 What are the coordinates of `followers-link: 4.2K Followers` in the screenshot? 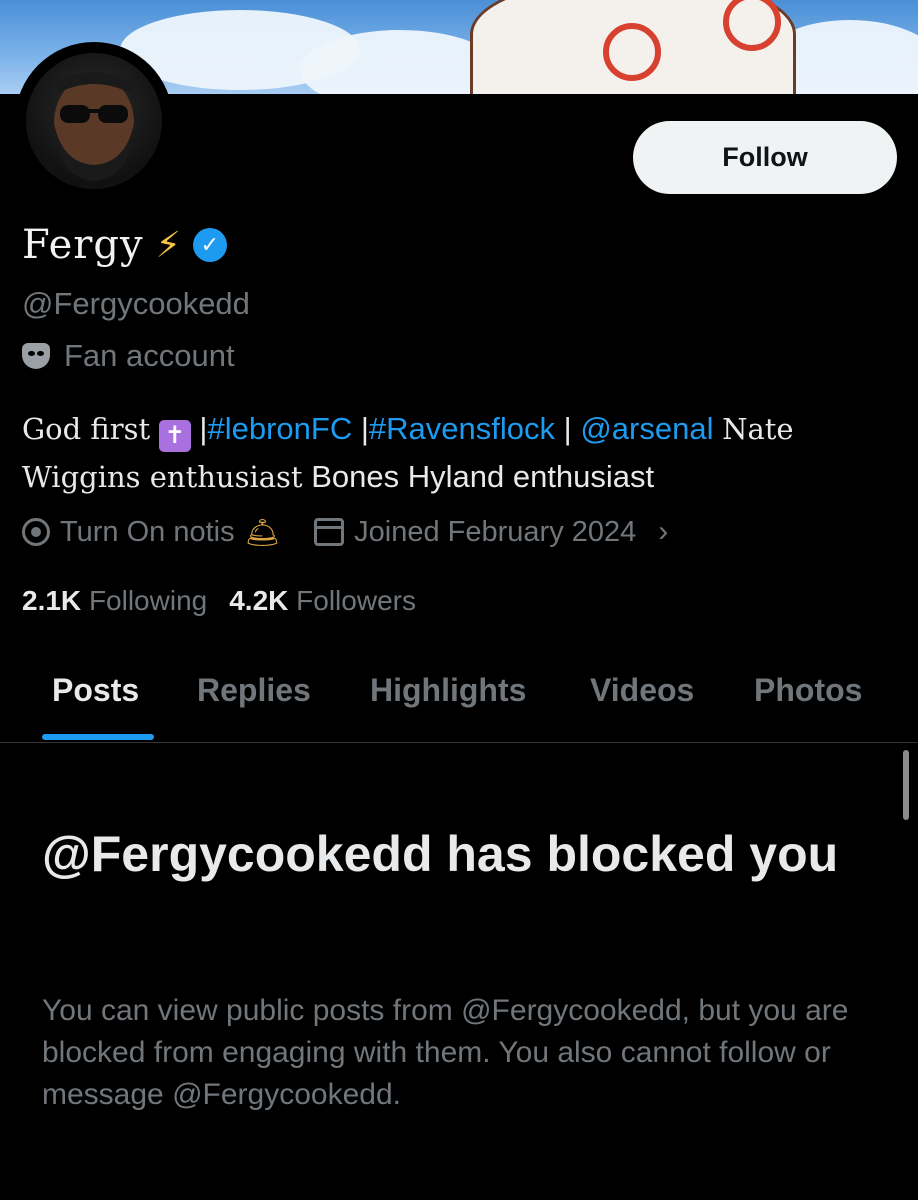 It's located at (322, 601).